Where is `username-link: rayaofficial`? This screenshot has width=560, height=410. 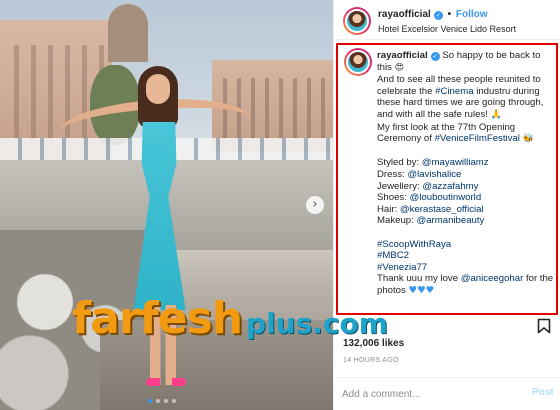 username-link: rayaofficial is located at coordinates (404, 14).